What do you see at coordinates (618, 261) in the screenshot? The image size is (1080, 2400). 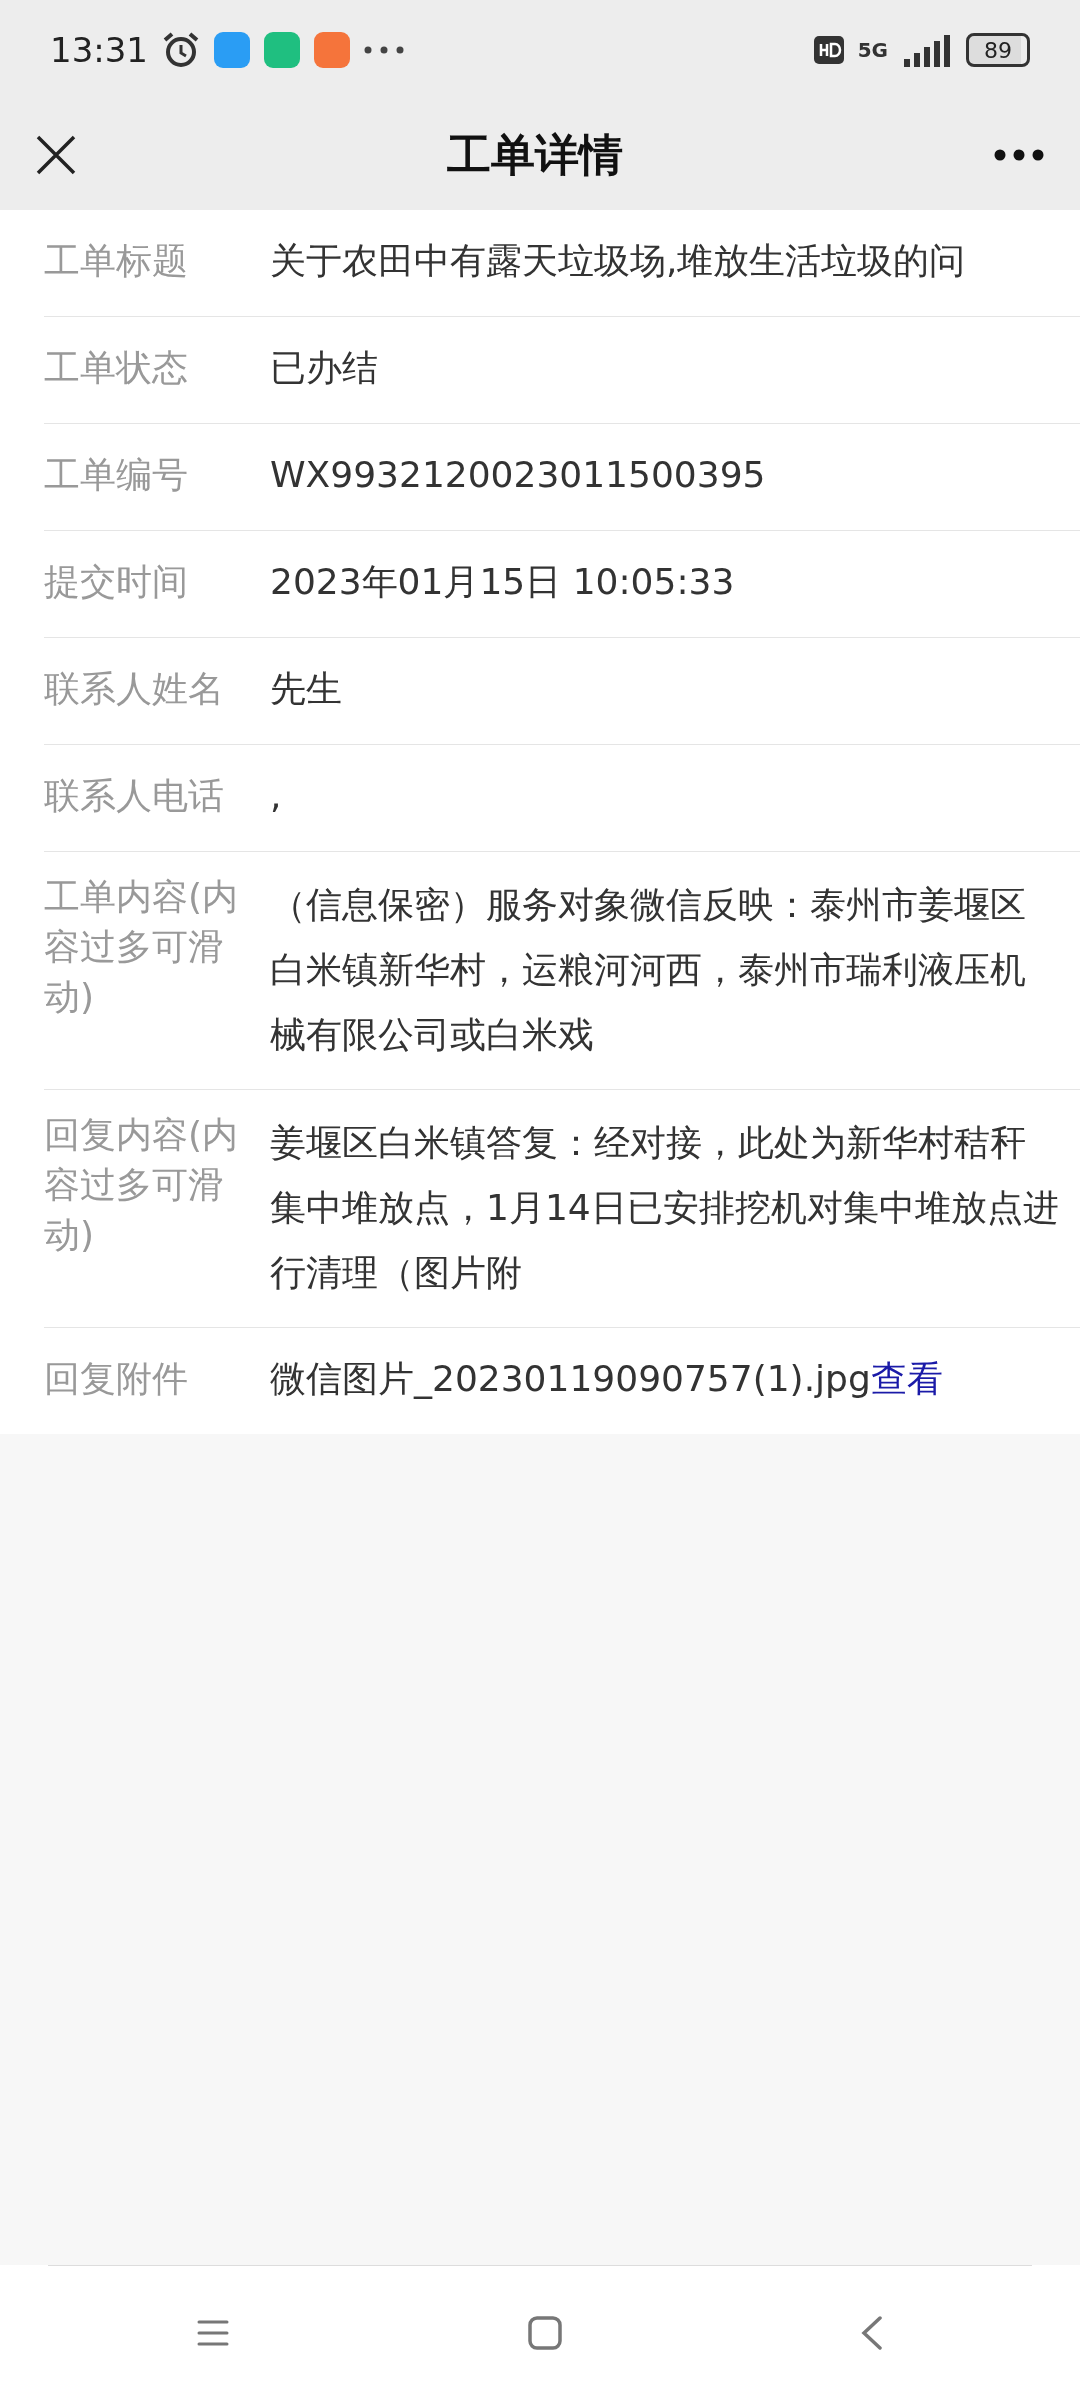 I see `field-value: 关于农田中有露天垃圾场,堆放生活垃圾的问` at bounding box center [618, 261].